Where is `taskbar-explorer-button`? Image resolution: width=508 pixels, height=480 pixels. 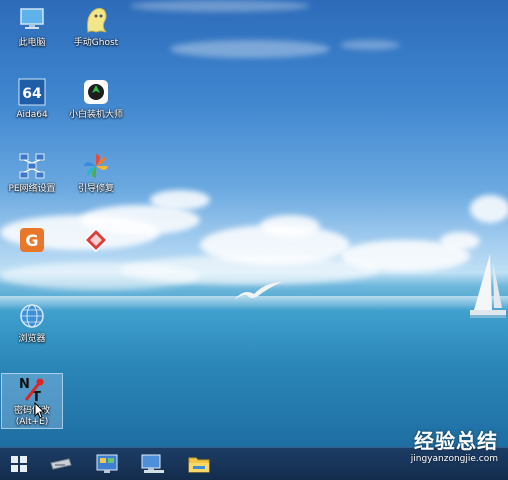 taskbar-explorer-button is located at coordinates (199, 464).